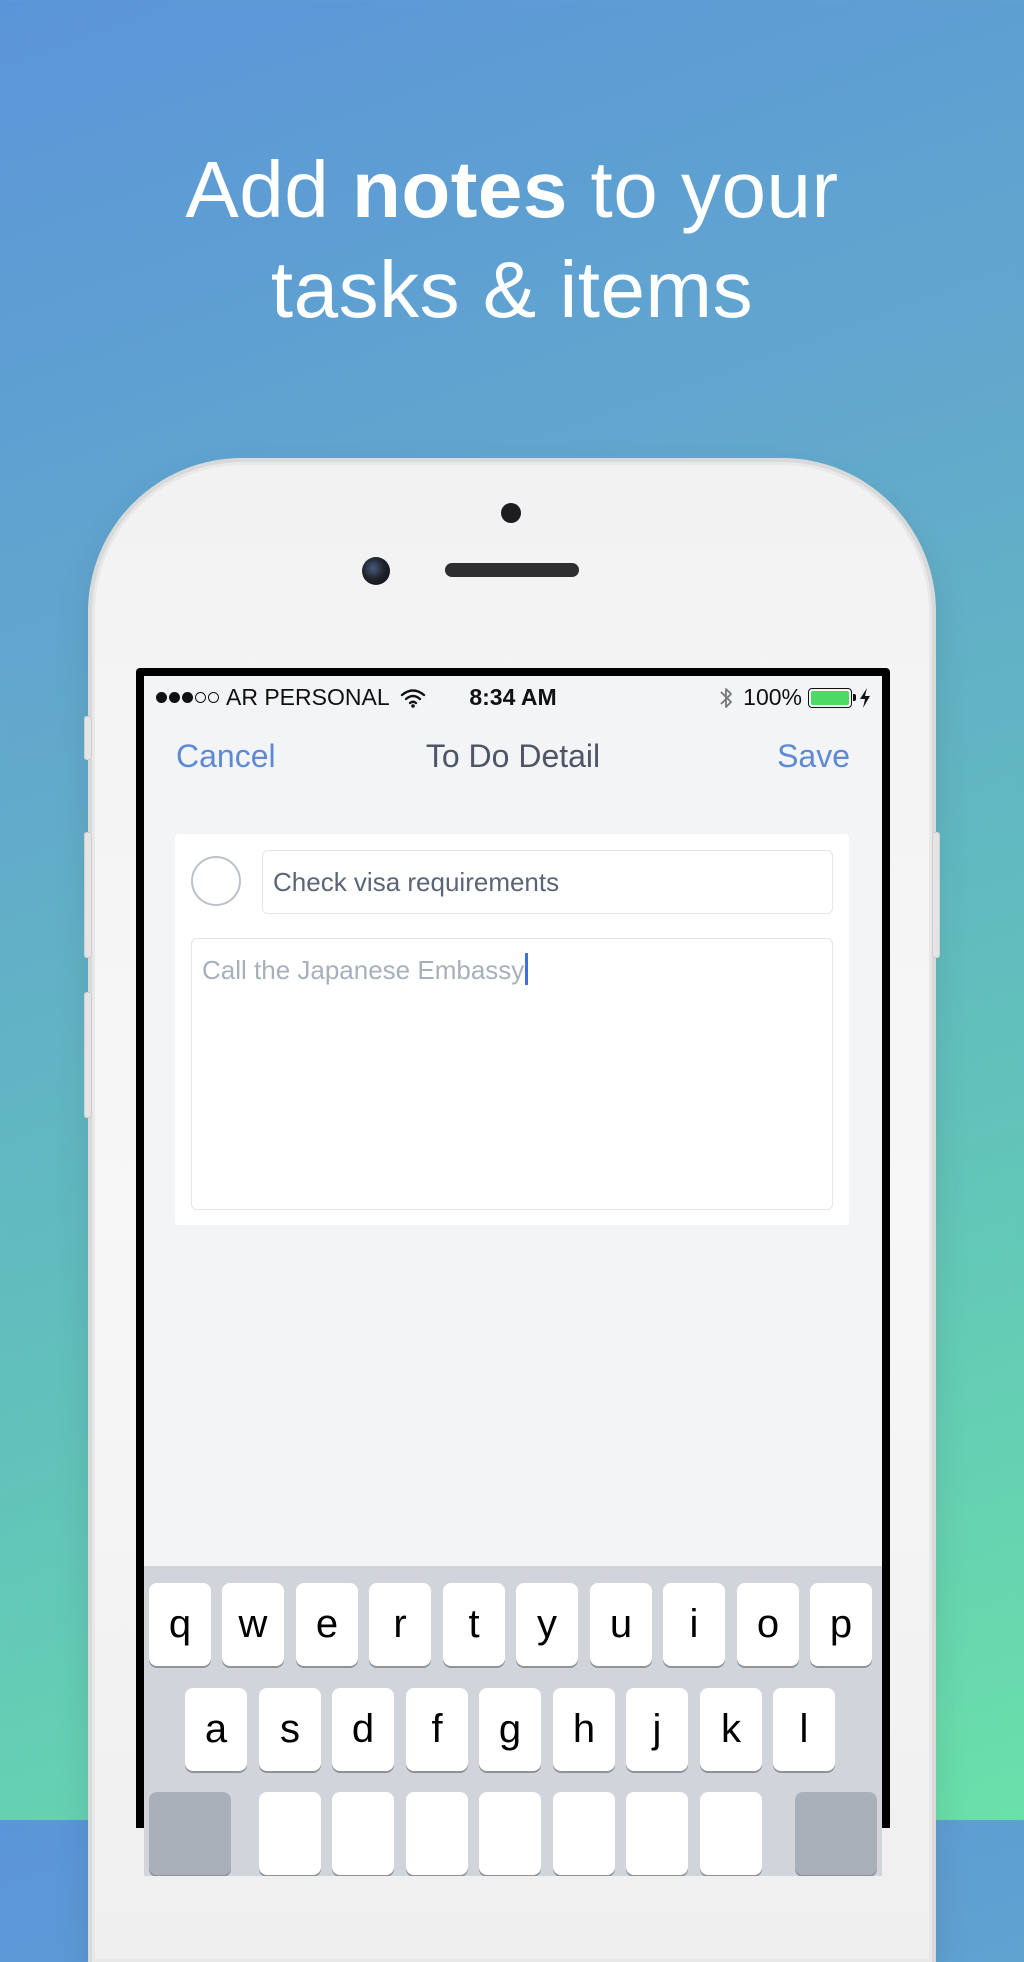  Describe the element at coordinates (584, 1729) in the screenshot. I see `key-h: h` at that location.